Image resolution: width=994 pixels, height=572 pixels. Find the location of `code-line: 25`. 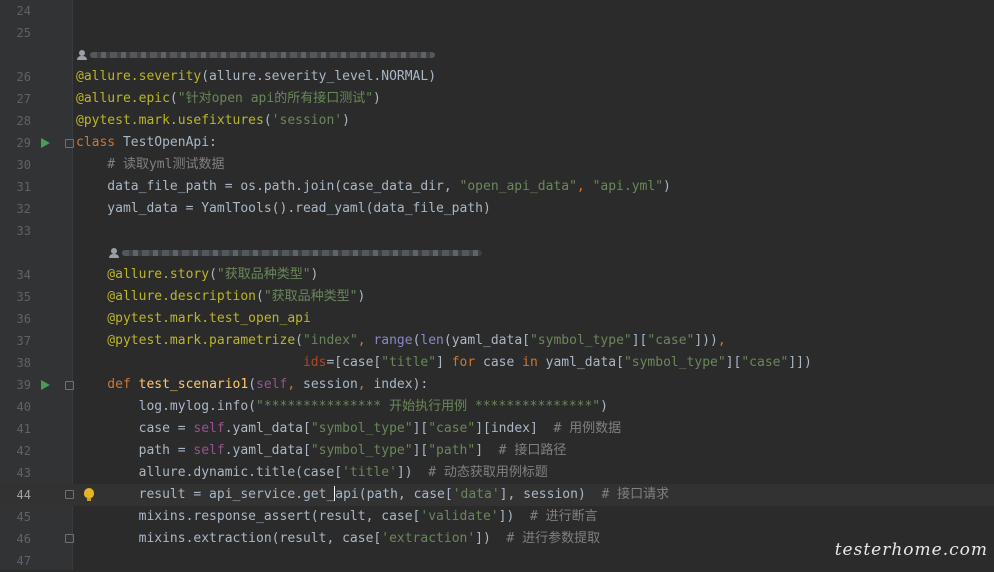

code-line: 25 is located at coordinates (497, 33).